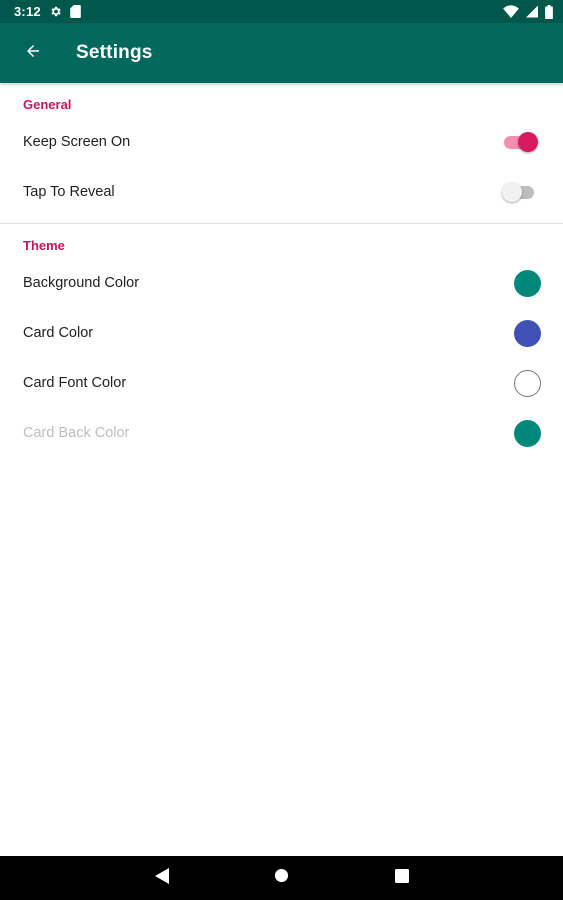 The width and height of the screenshot is (563, 900). What do you see at coordinates (281, 11) in the screenshot?
I see `status-bar: 3:12` at bounding box center [281, 11].